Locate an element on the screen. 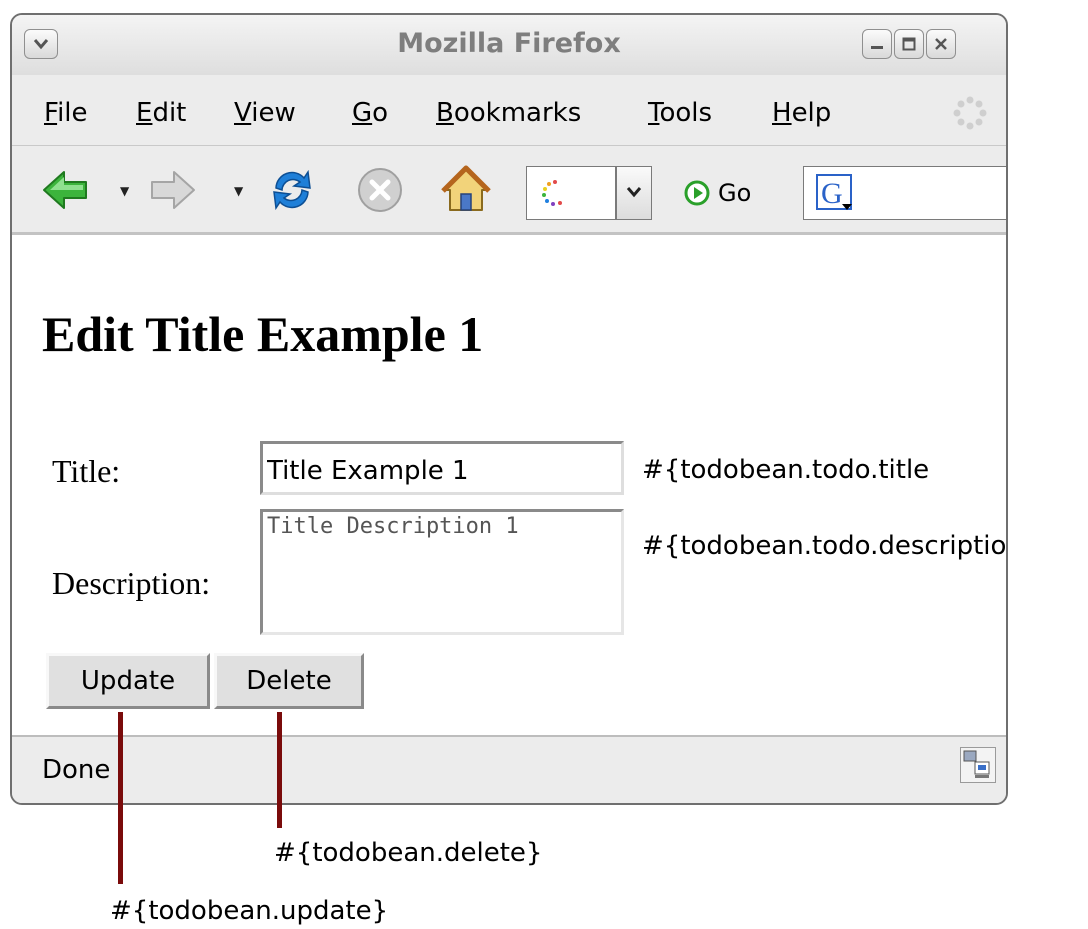  update-binding-annotation: #{todobean.update} is located at coordinates (249, 911).